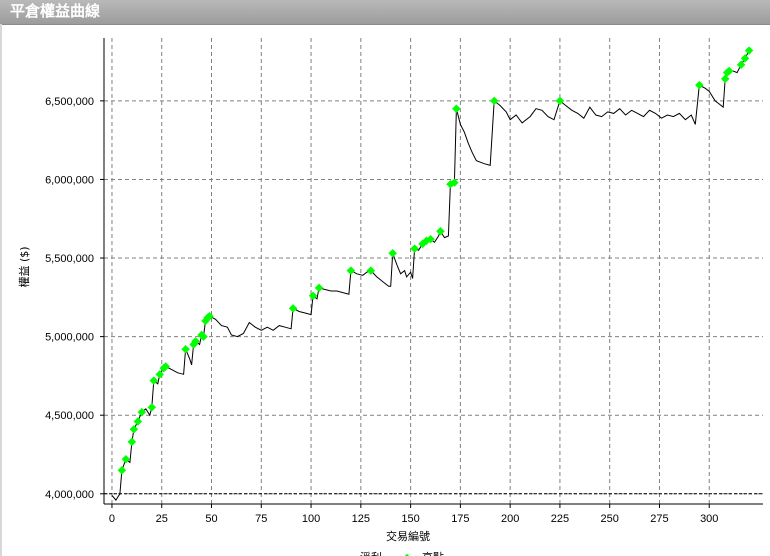 The image size is (770, 556). I want to click on x-tick-label: 100, so click(311, 519).